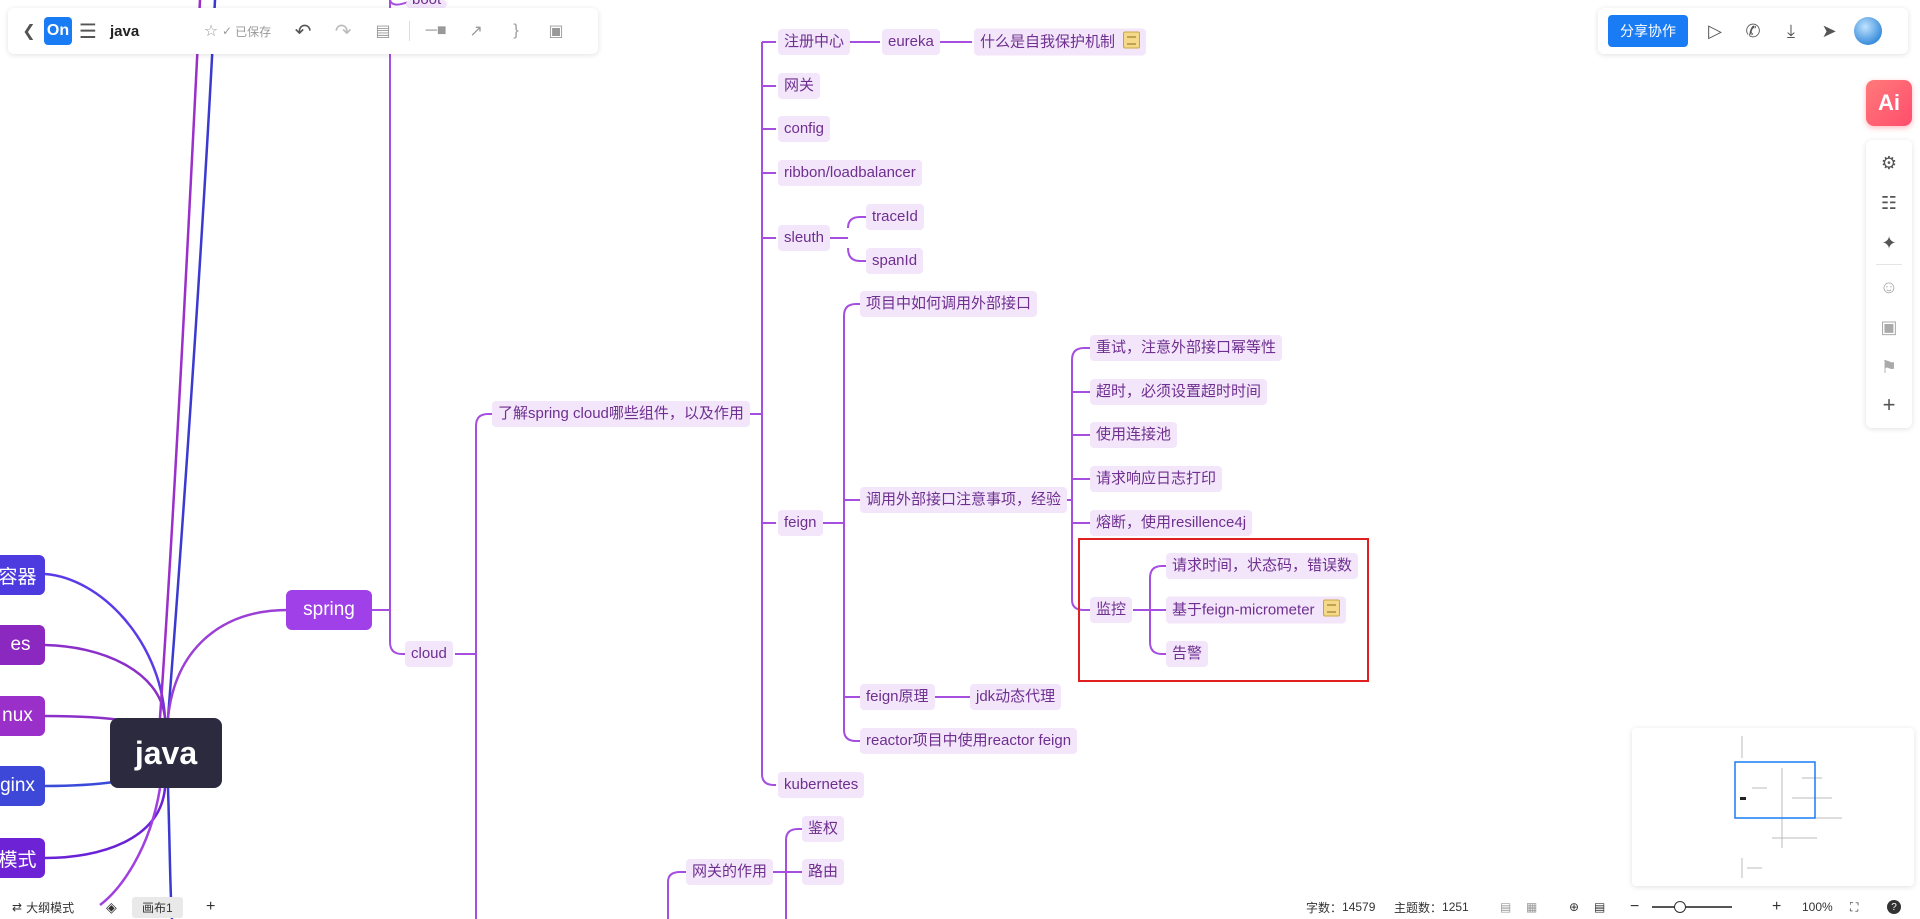 The width and height of the screenshot is (1920, 919). What do you see at coordinates (436, 31) in the screenshot?
I see `relation-icon: ─■` at bounding box center [436, 31].